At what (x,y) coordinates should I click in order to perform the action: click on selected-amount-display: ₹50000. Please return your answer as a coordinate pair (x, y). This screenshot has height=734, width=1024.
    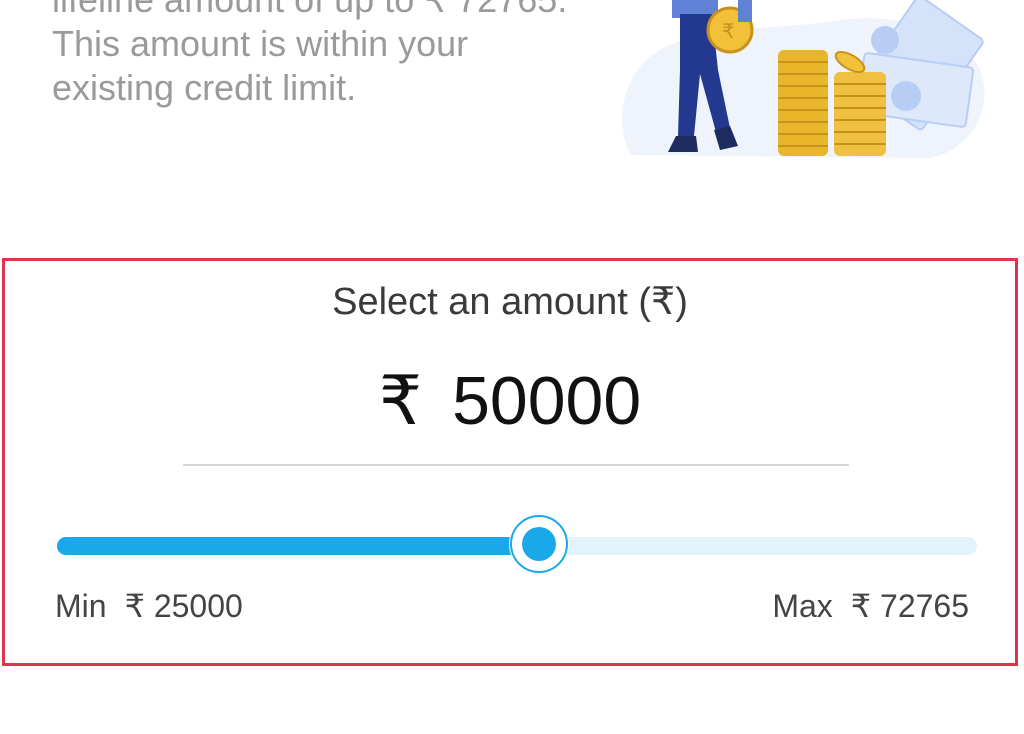
    Looking at the image, I should click on (510, 401).